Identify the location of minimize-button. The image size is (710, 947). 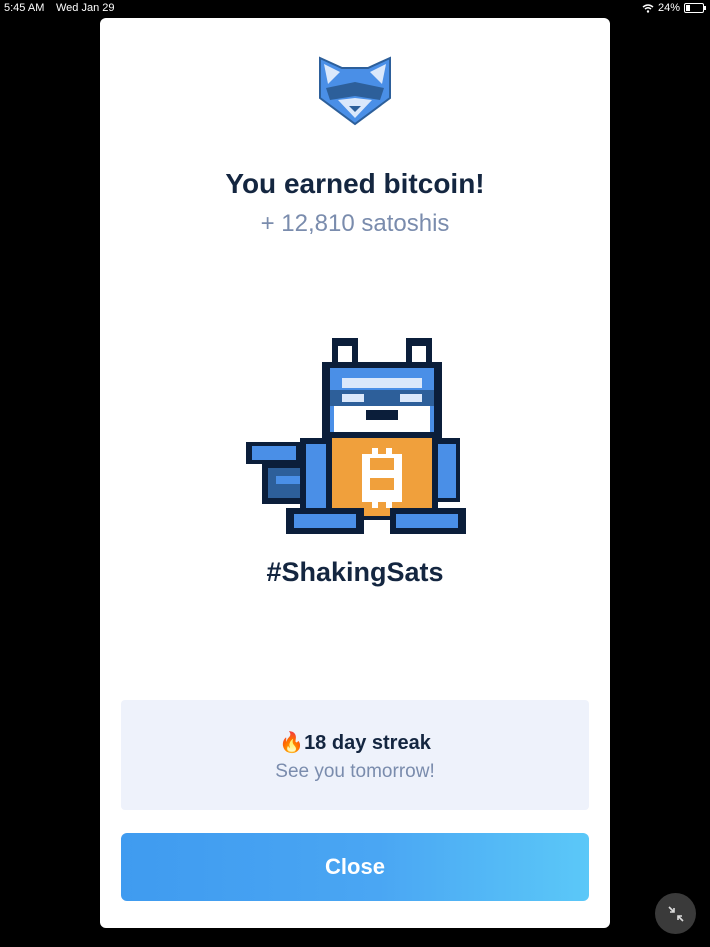
(675, 913).